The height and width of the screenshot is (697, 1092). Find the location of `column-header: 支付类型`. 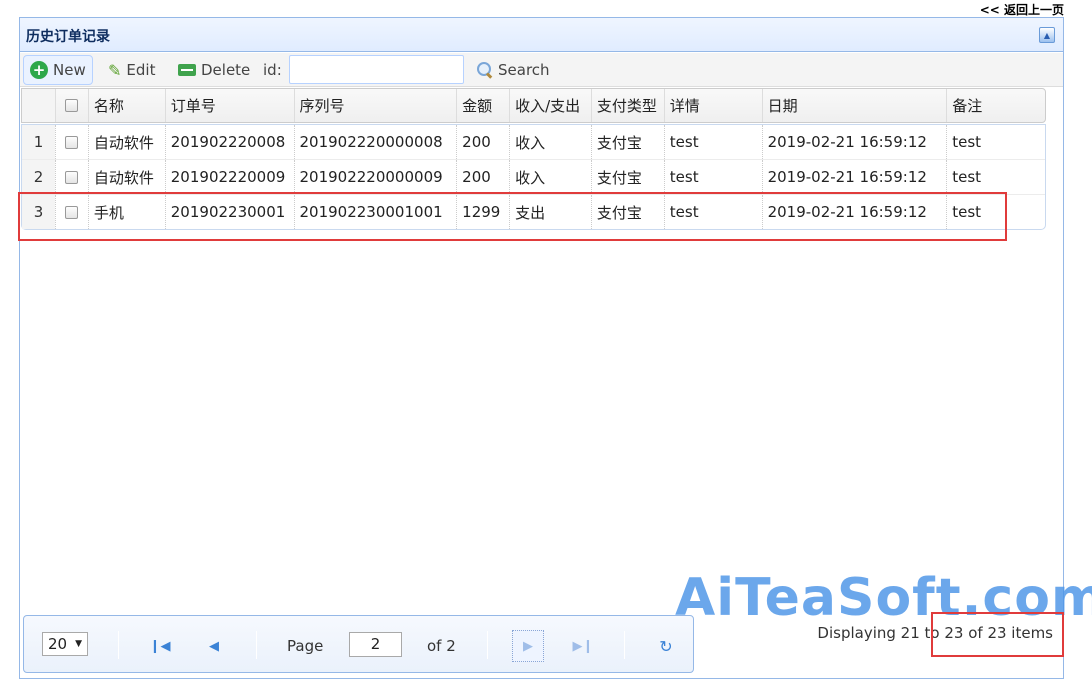

column-header: 支付类型 is located at coordinates (627, 105).